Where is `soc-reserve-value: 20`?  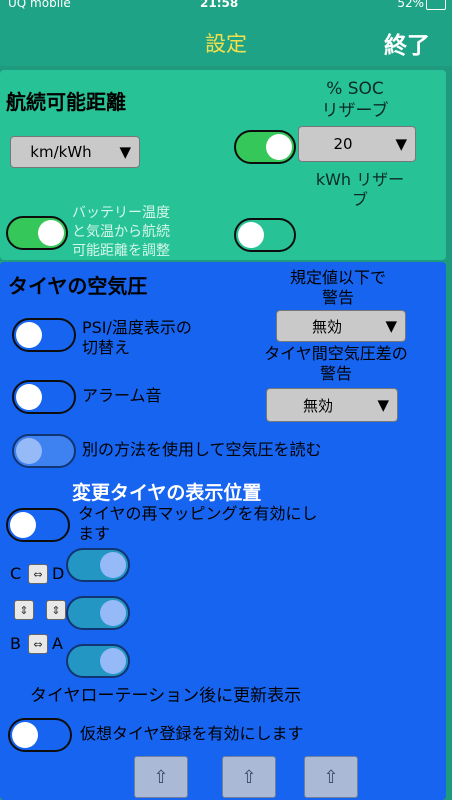
soc-reserve-value: 20 is located at coordinates (343, 144).